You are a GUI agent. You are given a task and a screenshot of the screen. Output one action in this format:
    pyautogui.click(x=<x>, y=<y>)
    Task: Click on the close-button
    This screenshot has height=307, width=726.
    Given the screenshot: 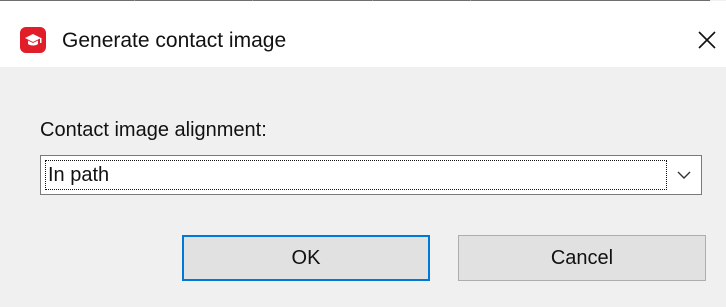 What is the action you would take?
    pyautogui.click(x=707, y=40)
    